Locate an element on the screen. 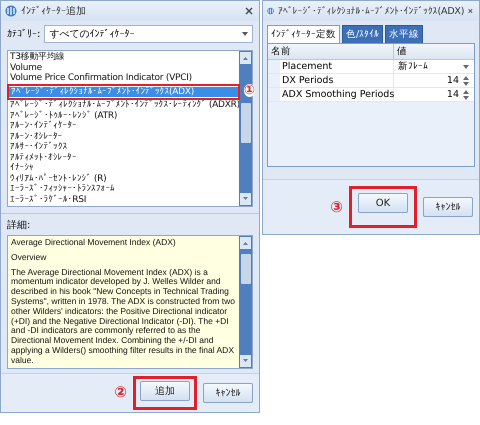  list-item: ｴｰﾗｰｽﾞ･ﾗｹﾞｰﾙ･RSI is located at coordinates (123, 199).